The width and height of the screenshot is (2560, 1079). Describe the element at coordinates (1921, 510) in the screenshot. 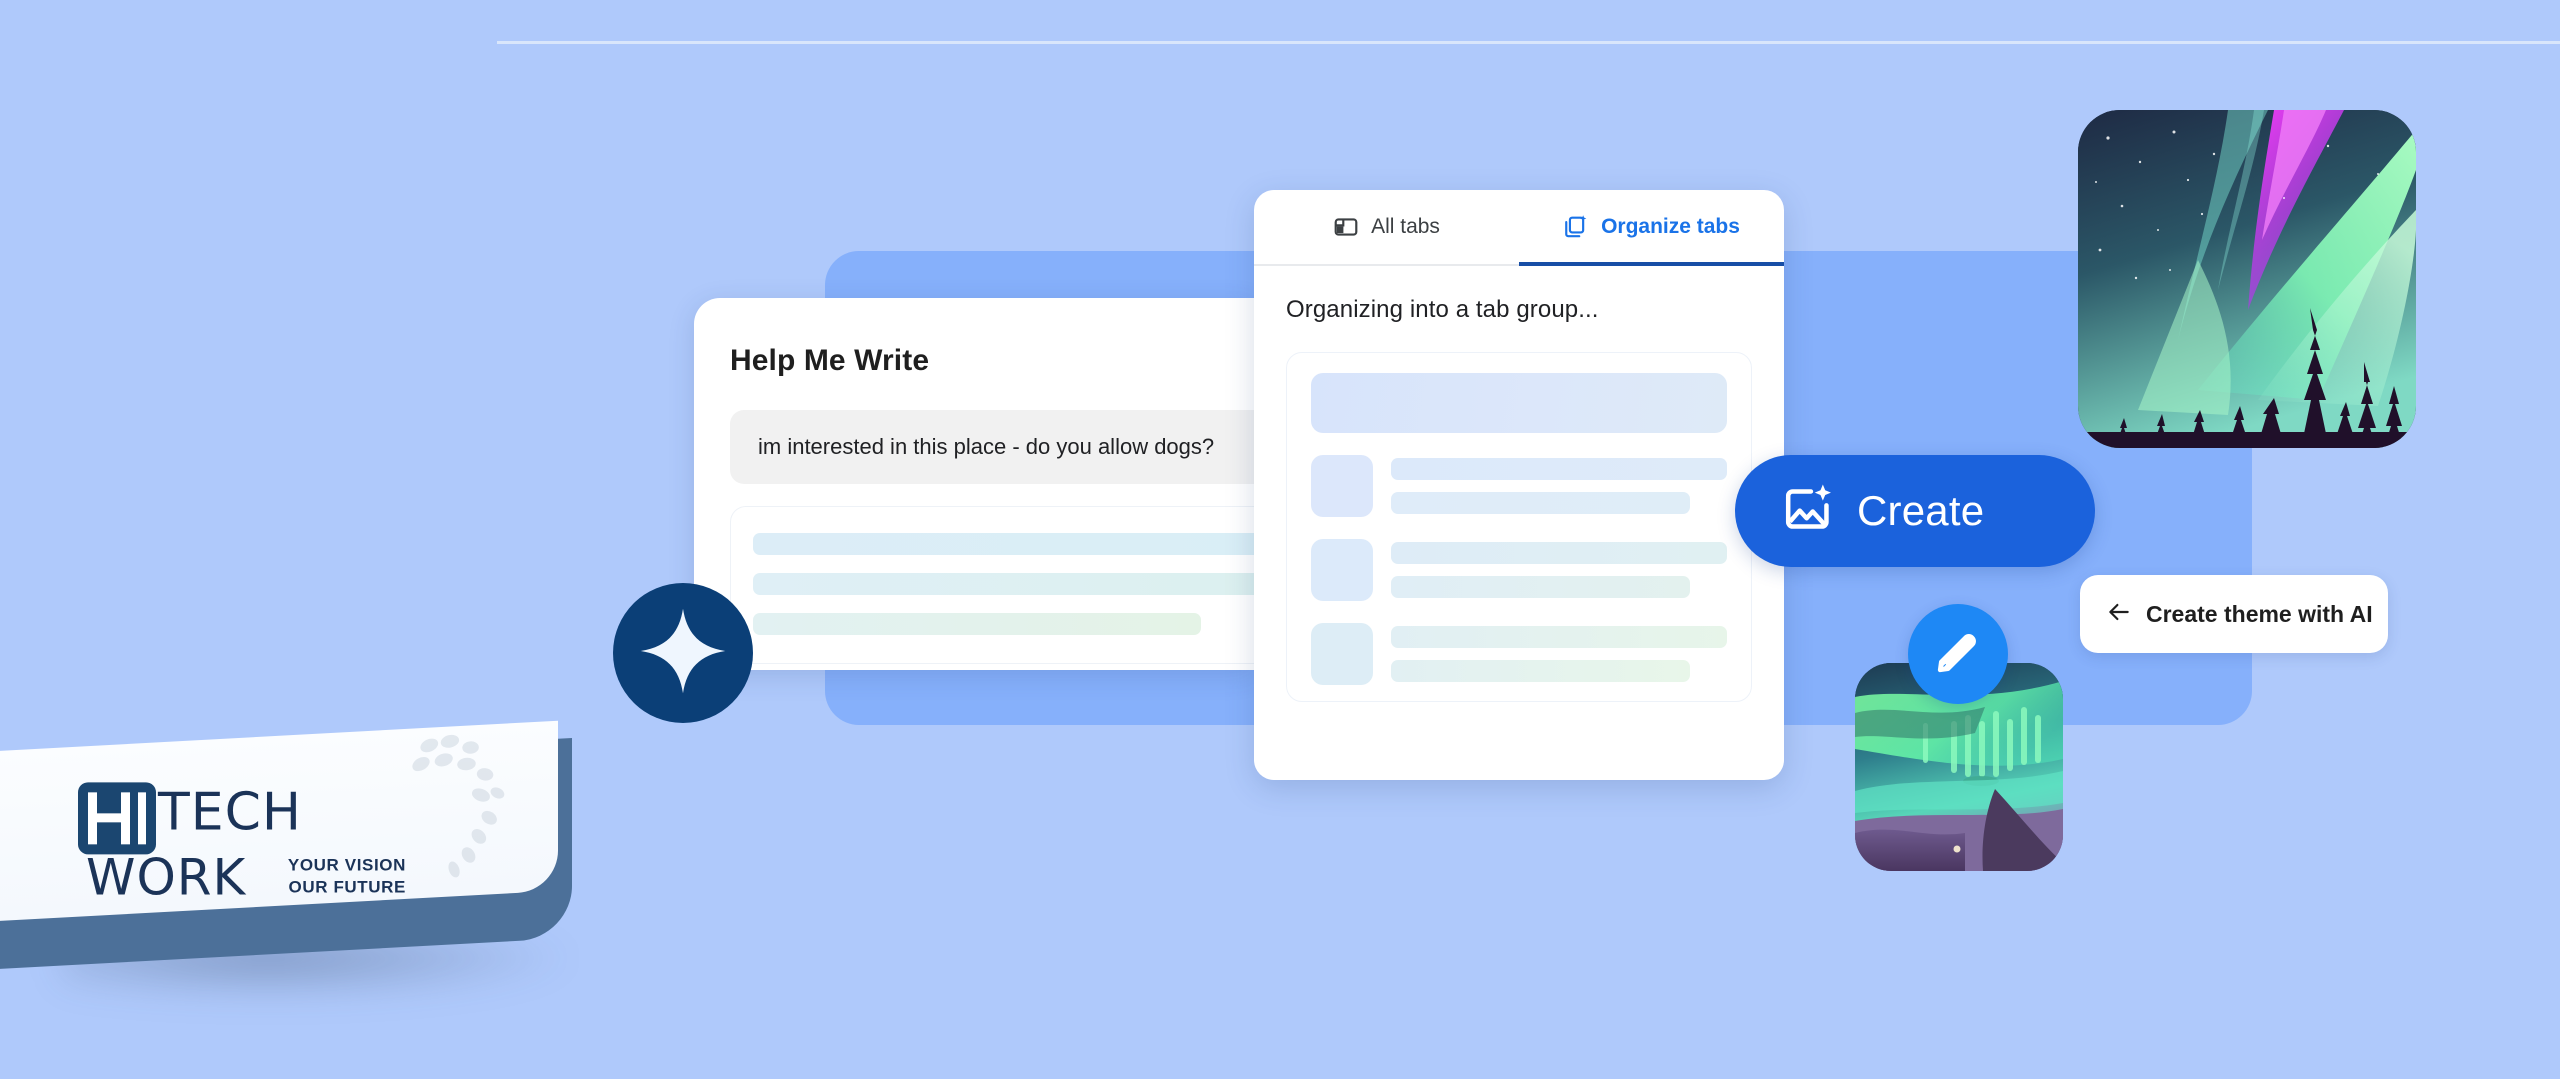

I see `create-button-label: Create` at that location.